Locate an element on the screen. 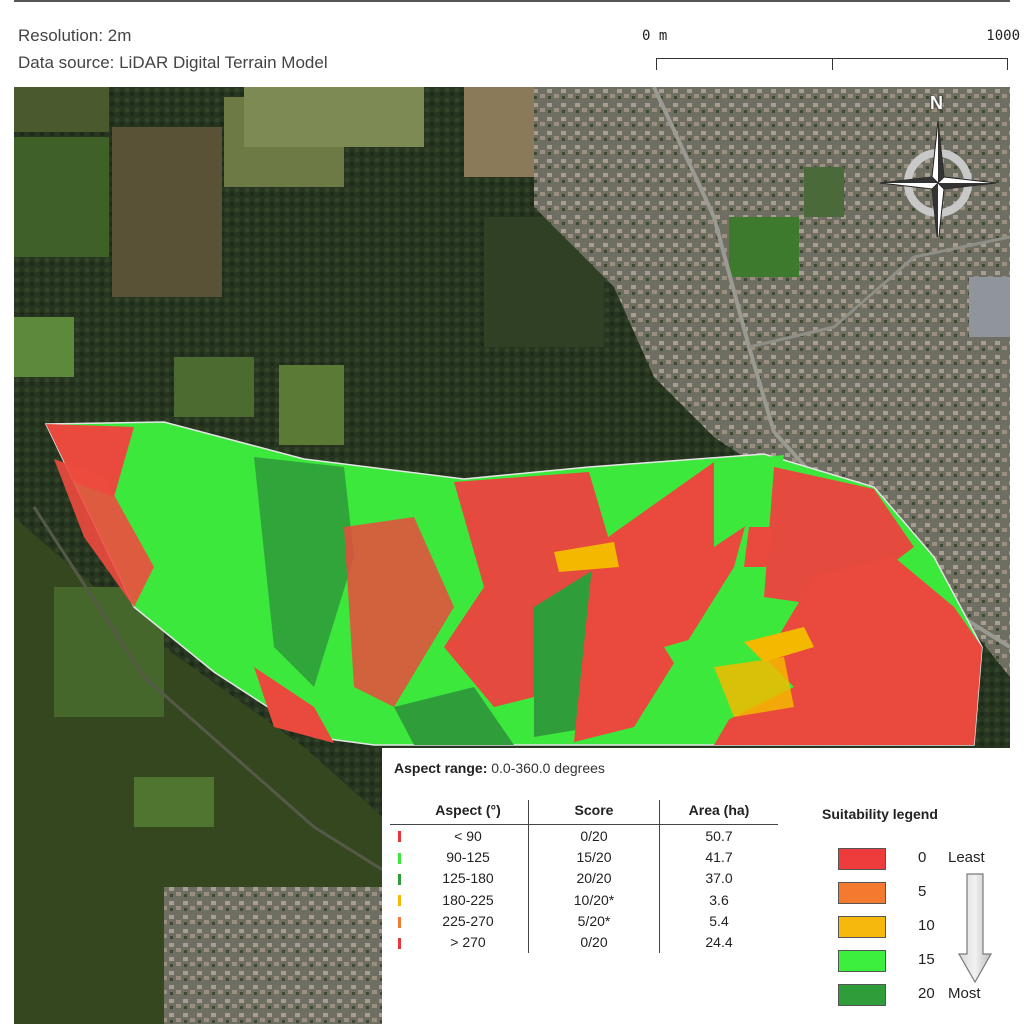  table-header-score: Score is located at coordinates (594, 812).